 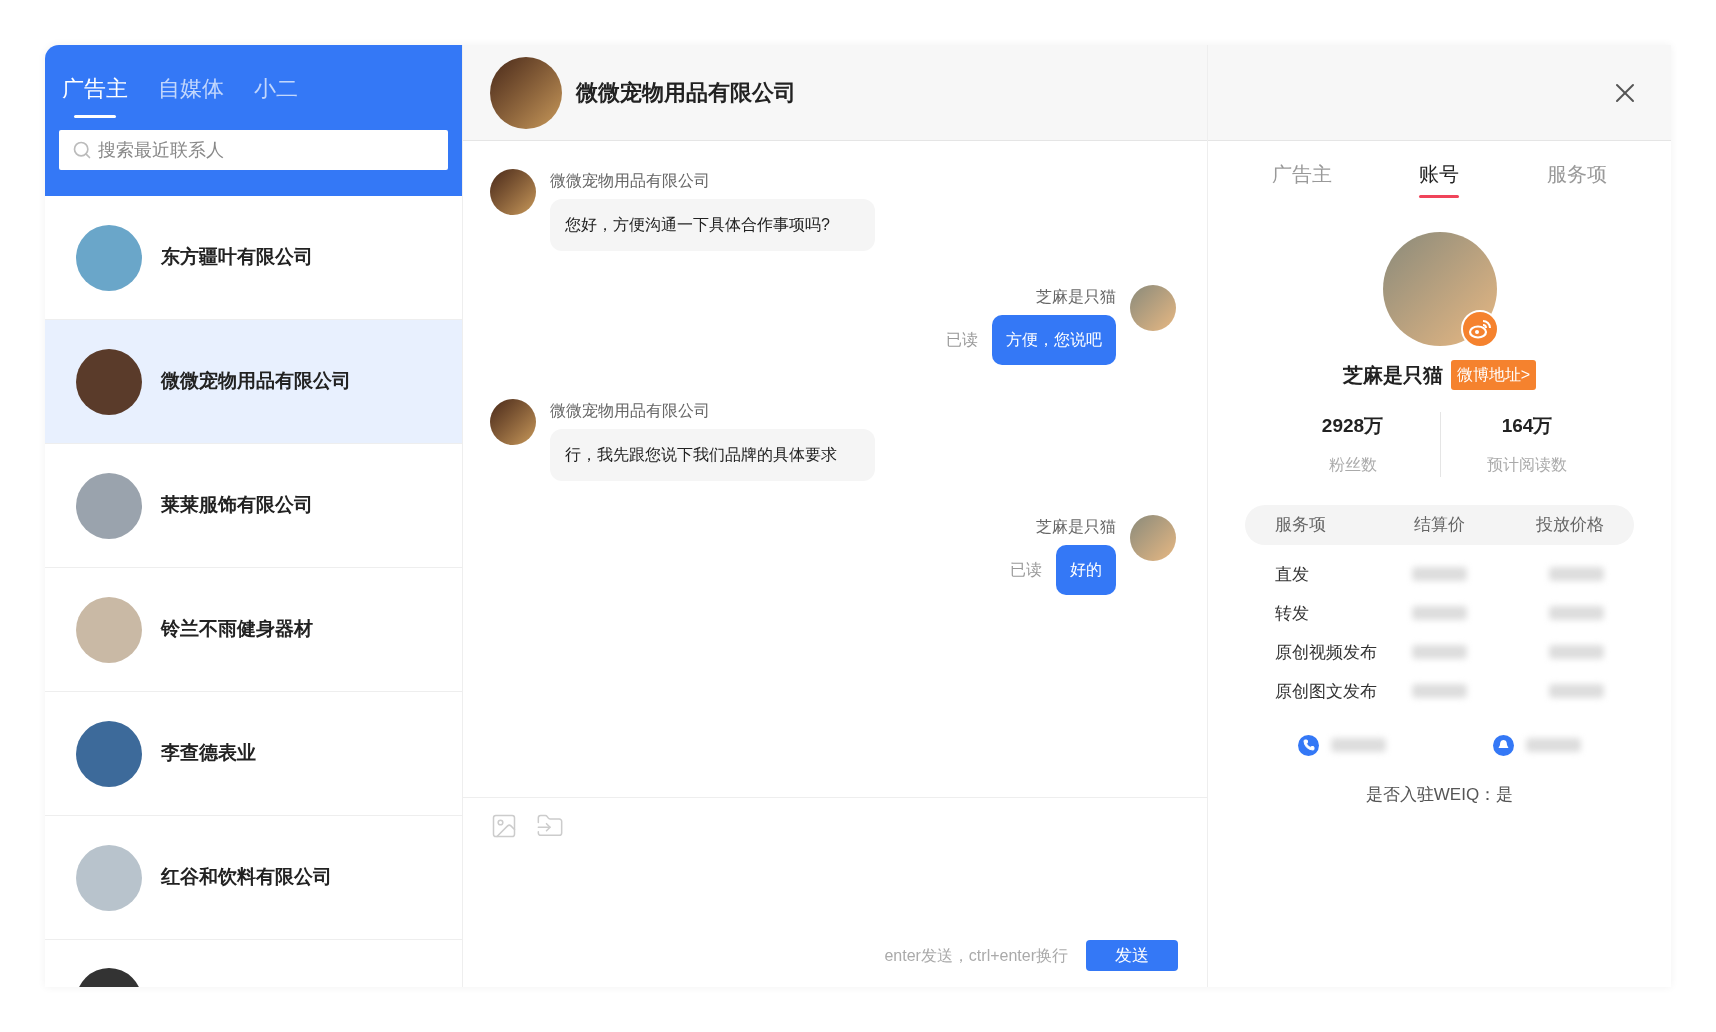 What do you see at coordinates (237, 629) in the screenshot?
I see `contact-name: 铃兰不雨健身器材` at bounding box center [237, 629].